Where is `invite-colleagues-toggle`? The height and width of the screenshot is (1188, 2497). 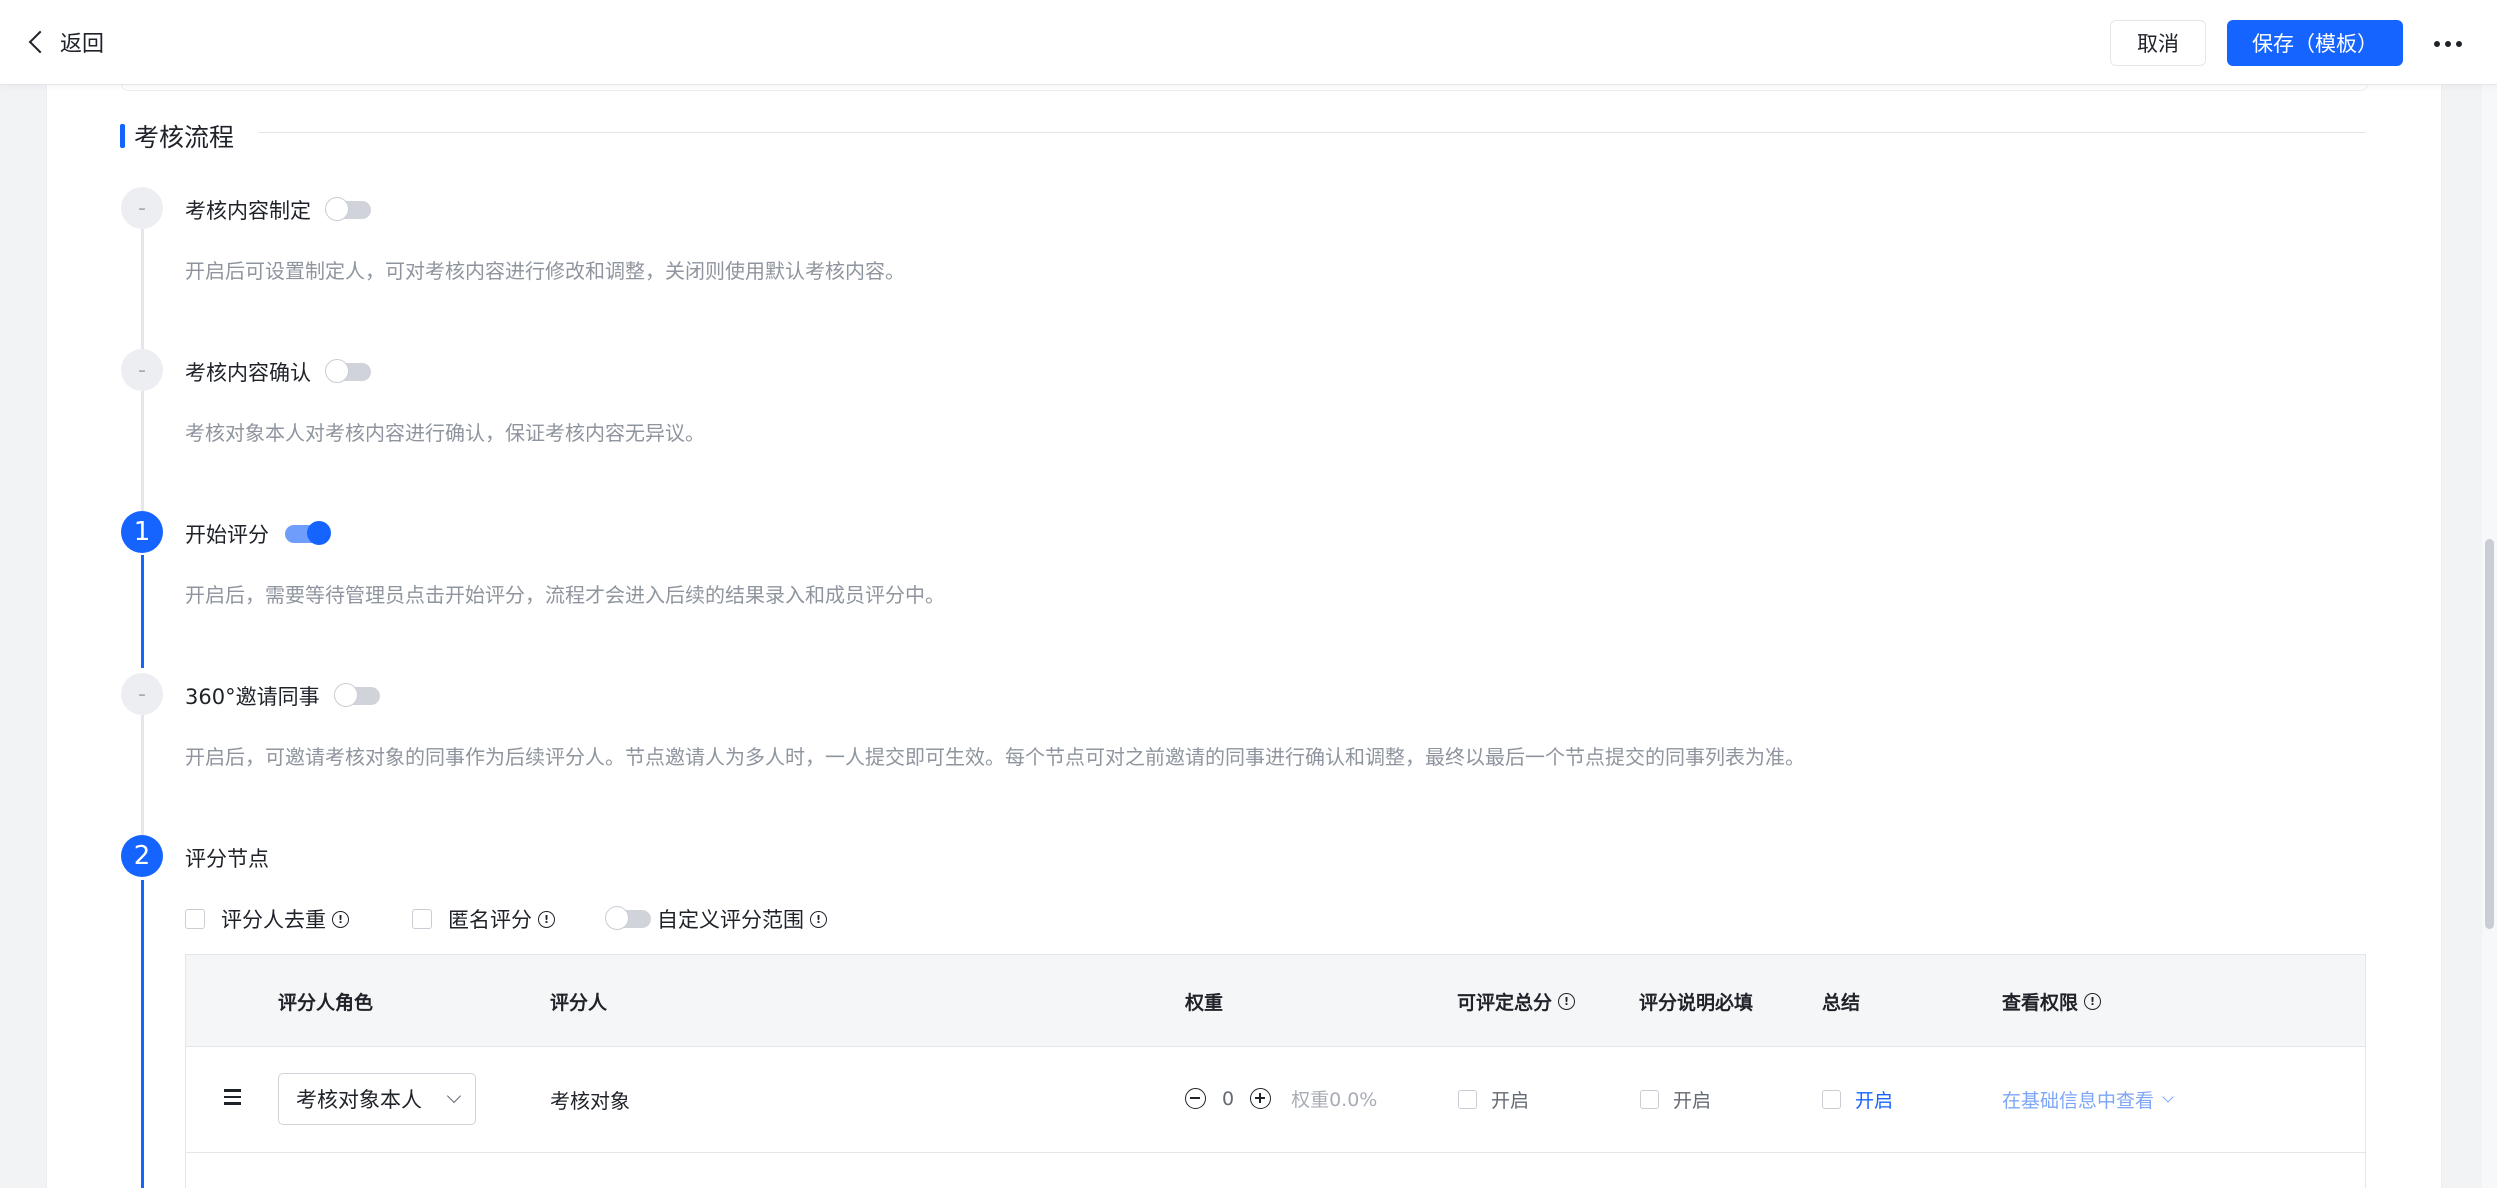 invite-colleagues-toggle is located at coordinates (356, 695).